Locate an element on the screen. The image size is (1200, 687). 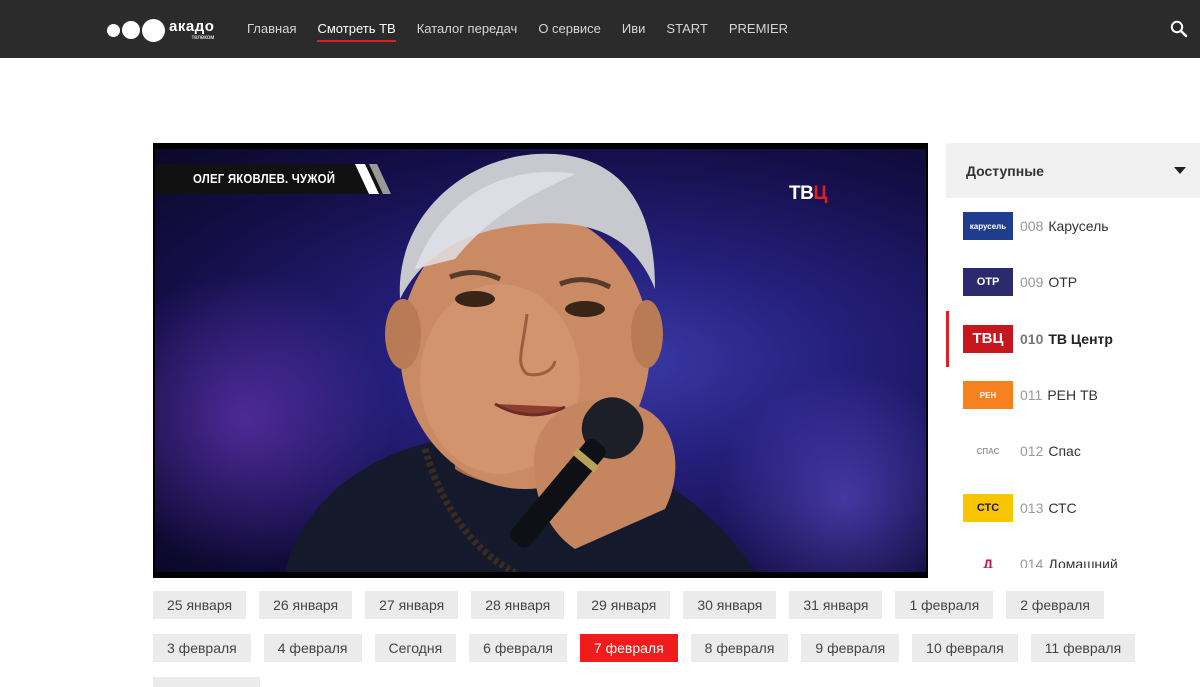
channel-logo: РЕН is located at coordinates (988, 395).